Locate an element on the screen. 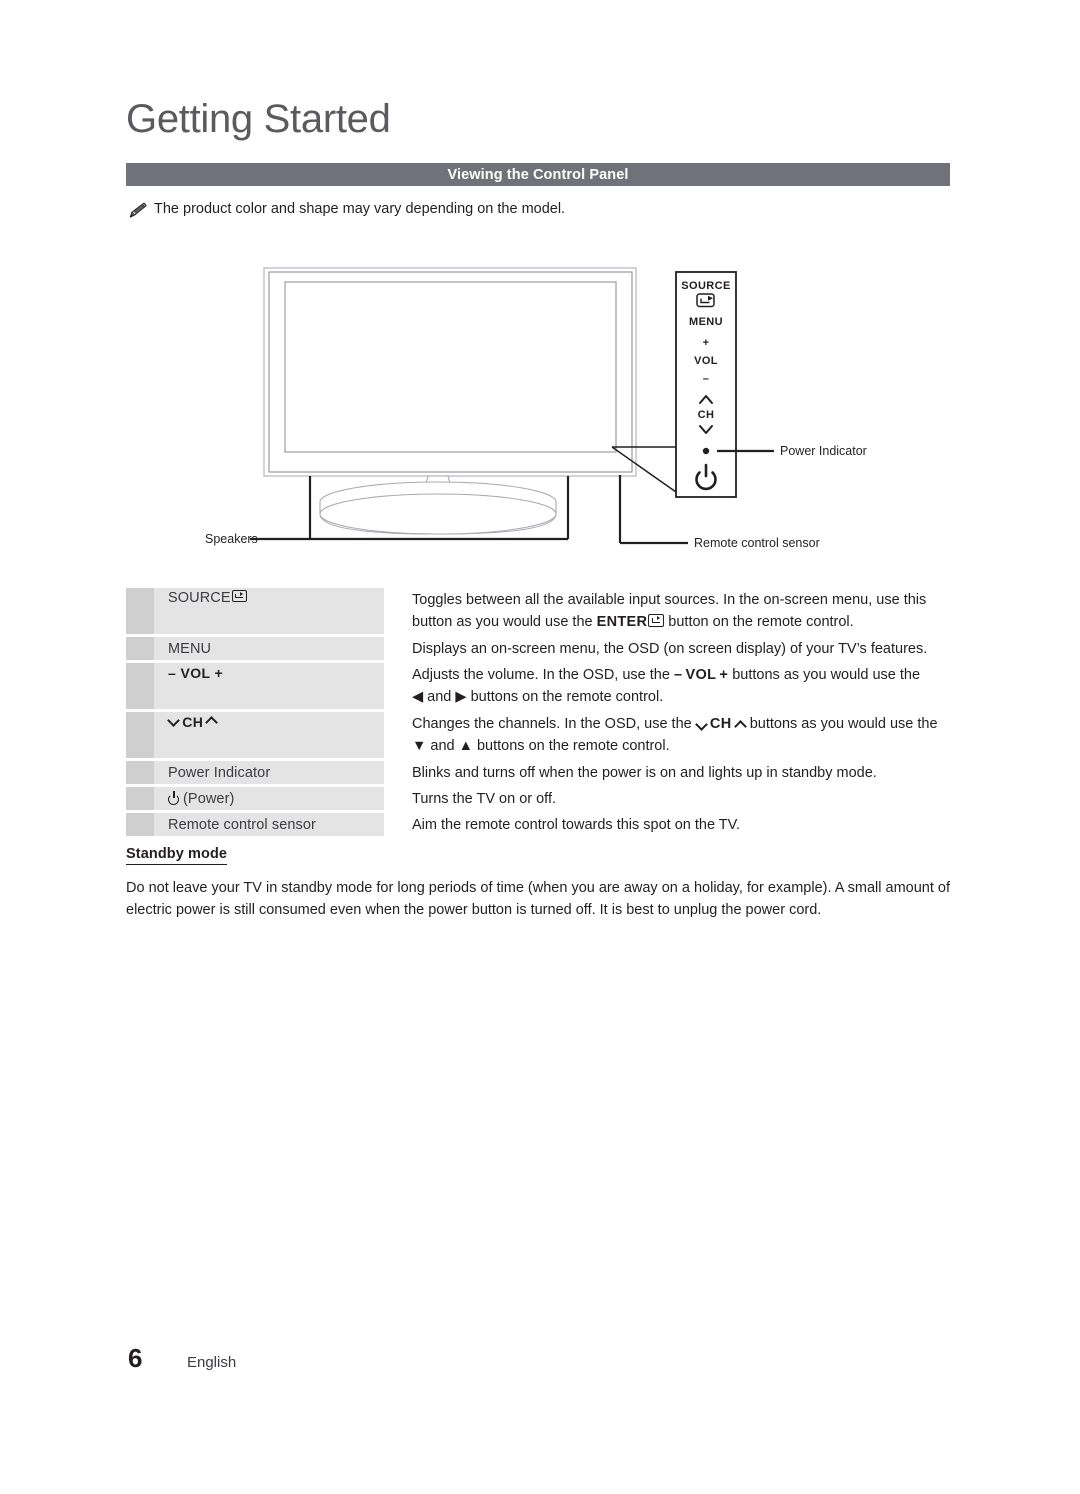 This screenshot has width=1080, height=1494. row-label-power: (Power) is located at coordinates (269, 799).